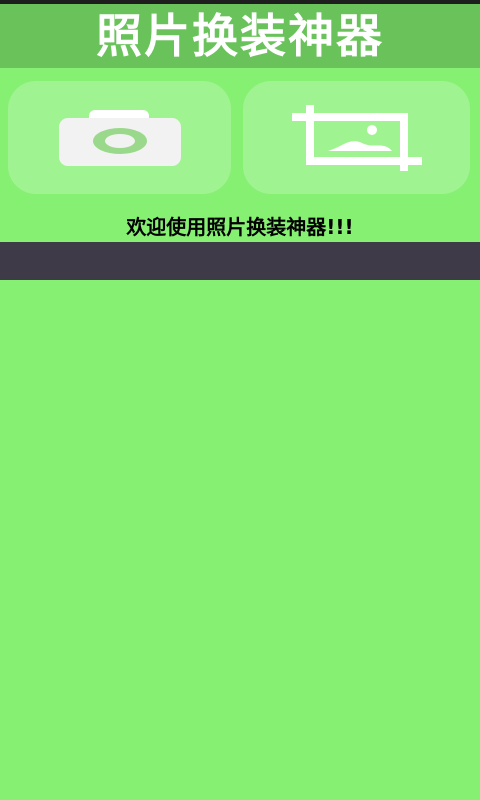  I want to click on title-bar: 照片换装神器, so click(240, 36).